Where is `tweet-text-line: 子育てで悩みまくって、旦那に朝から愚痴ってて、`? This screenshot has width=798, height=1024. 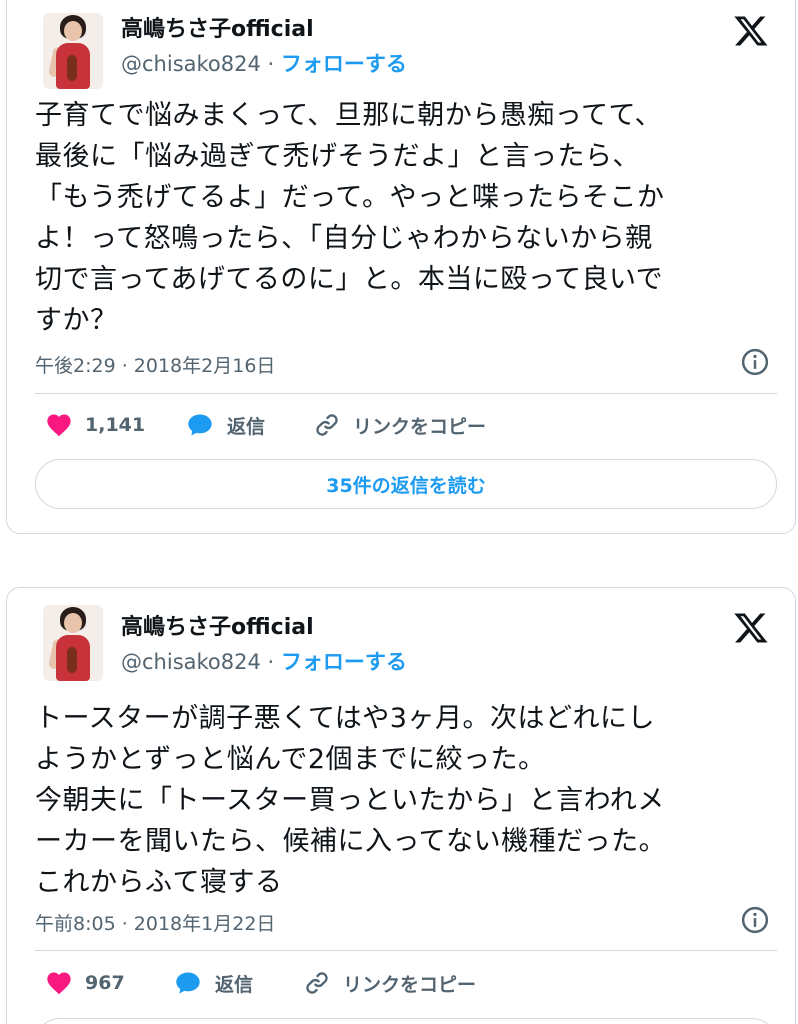
tweet-text-line: 子育てで悩みまくって、旦那に朝から愚痴ってて、 is located at coordinates (349, 115).